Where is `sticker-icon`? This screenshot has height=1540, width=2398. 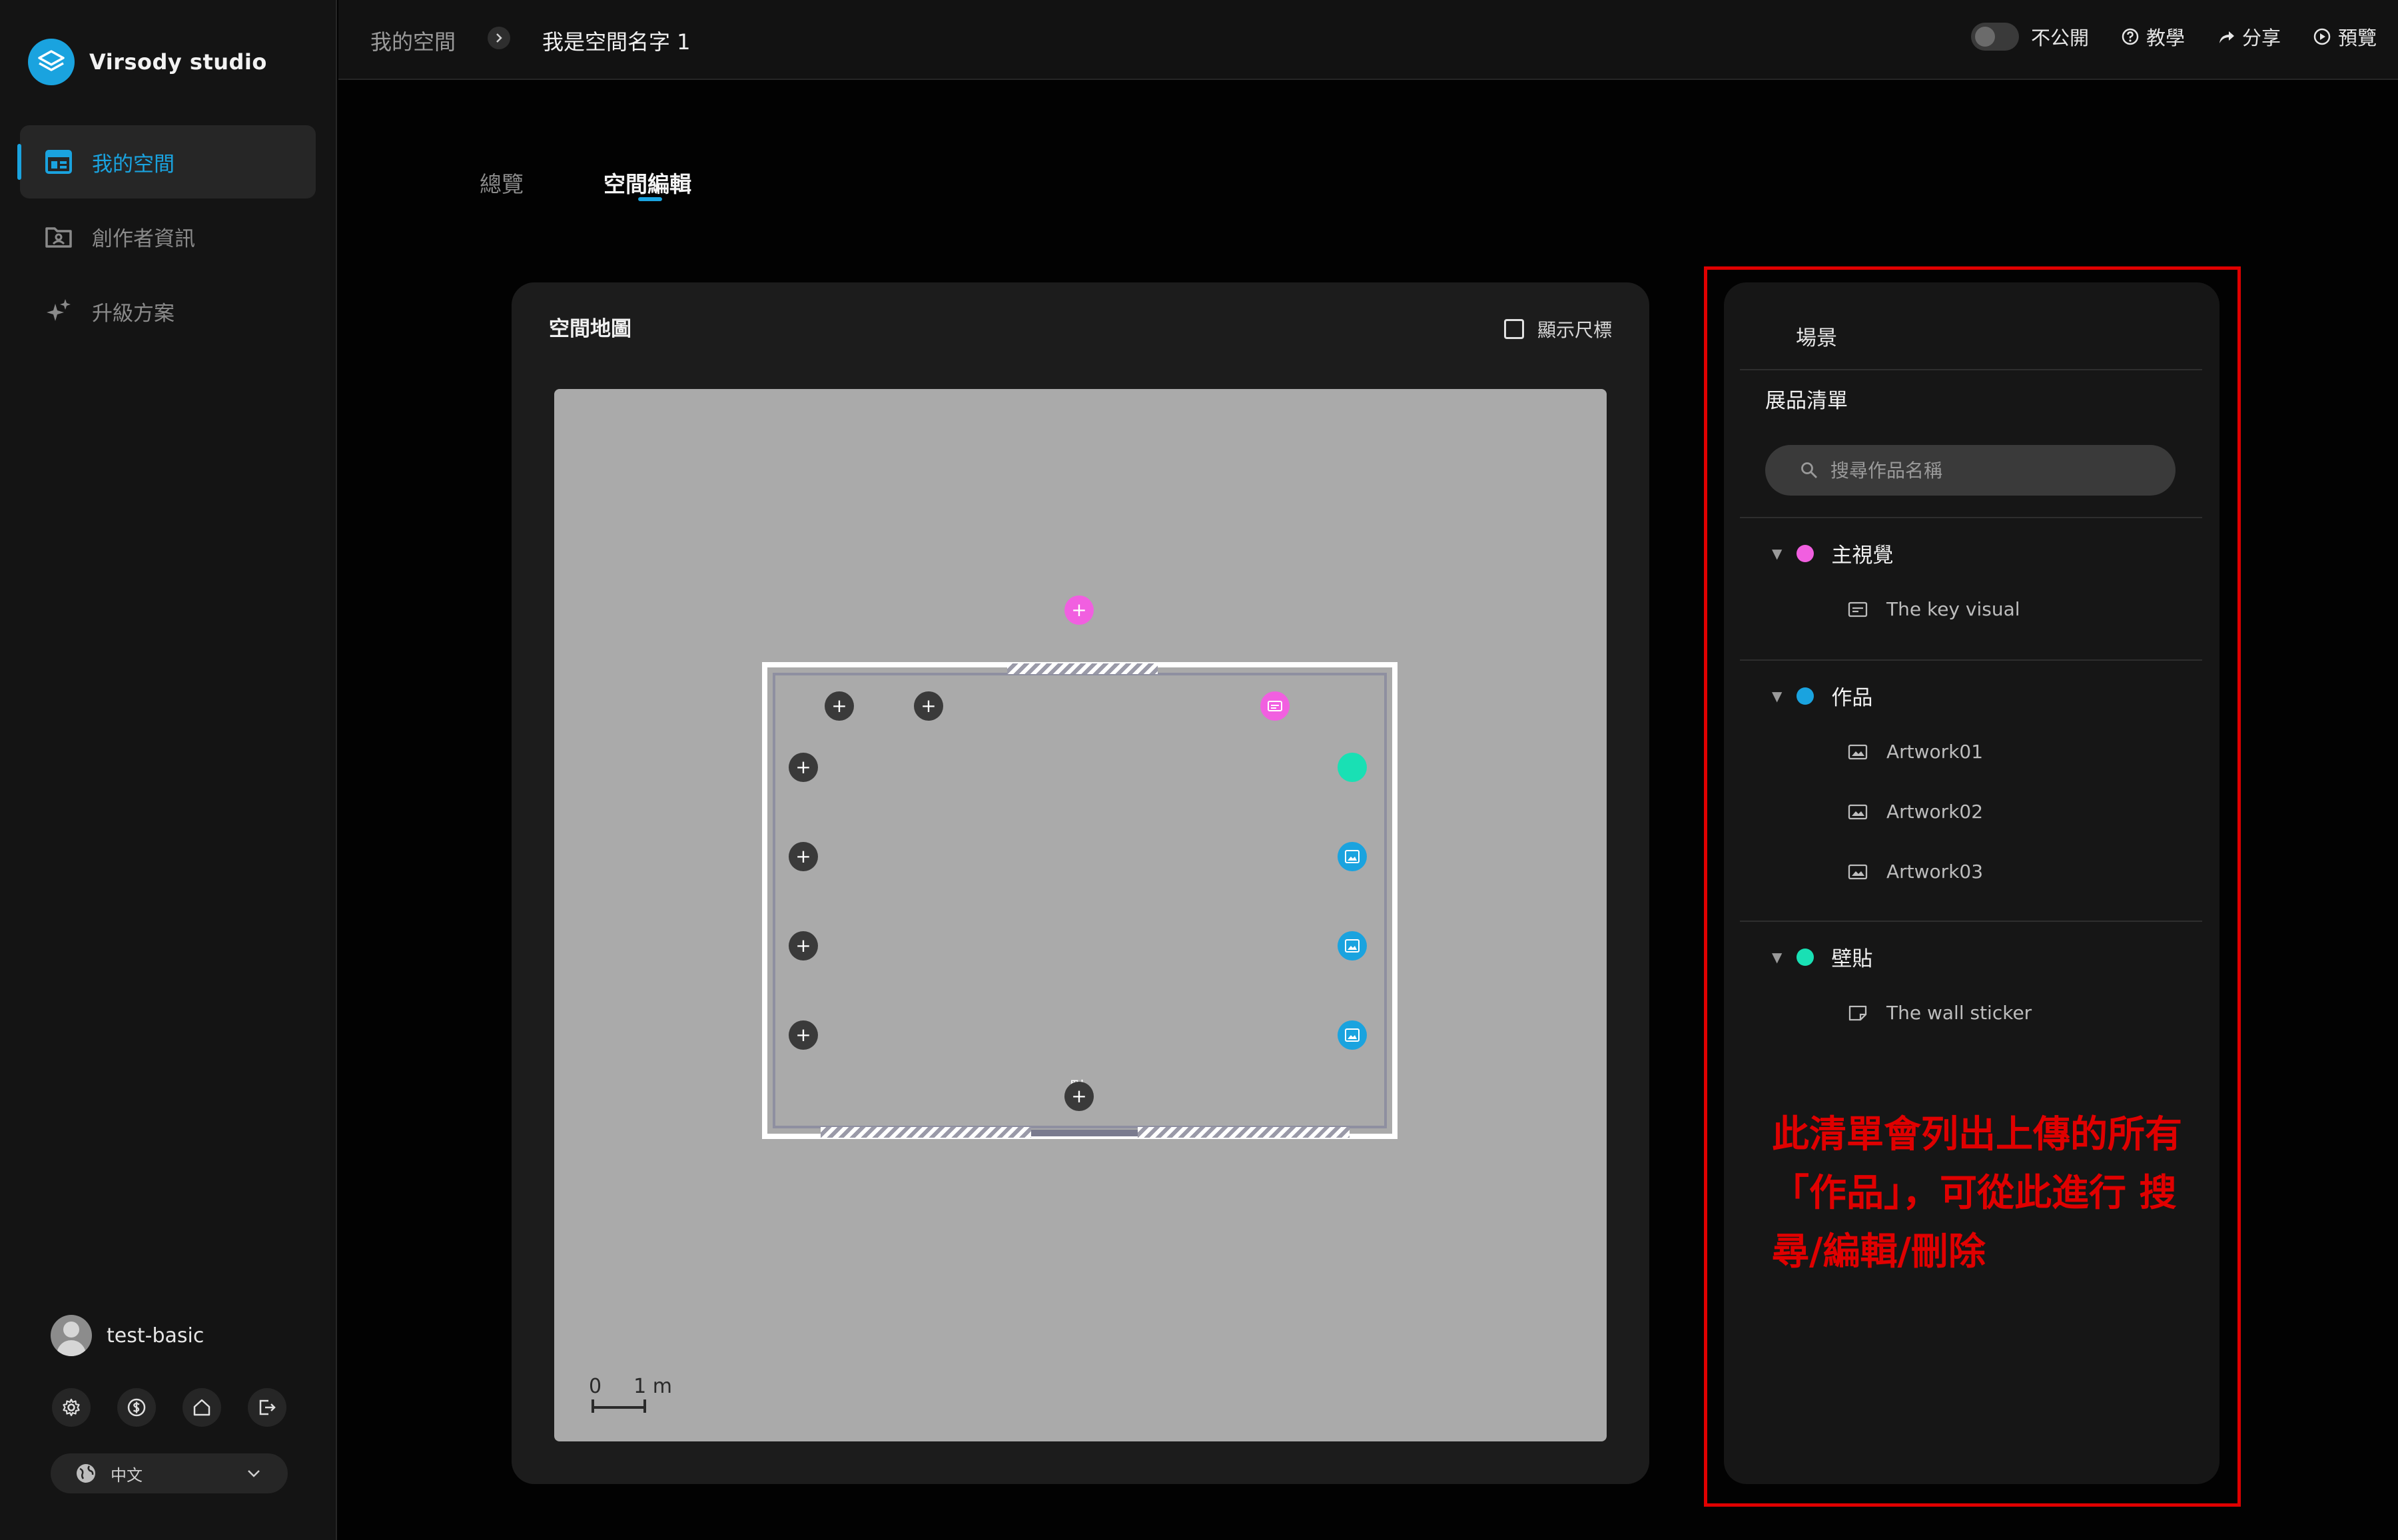
sticker-icon is located at coordinates (1857, 1012).